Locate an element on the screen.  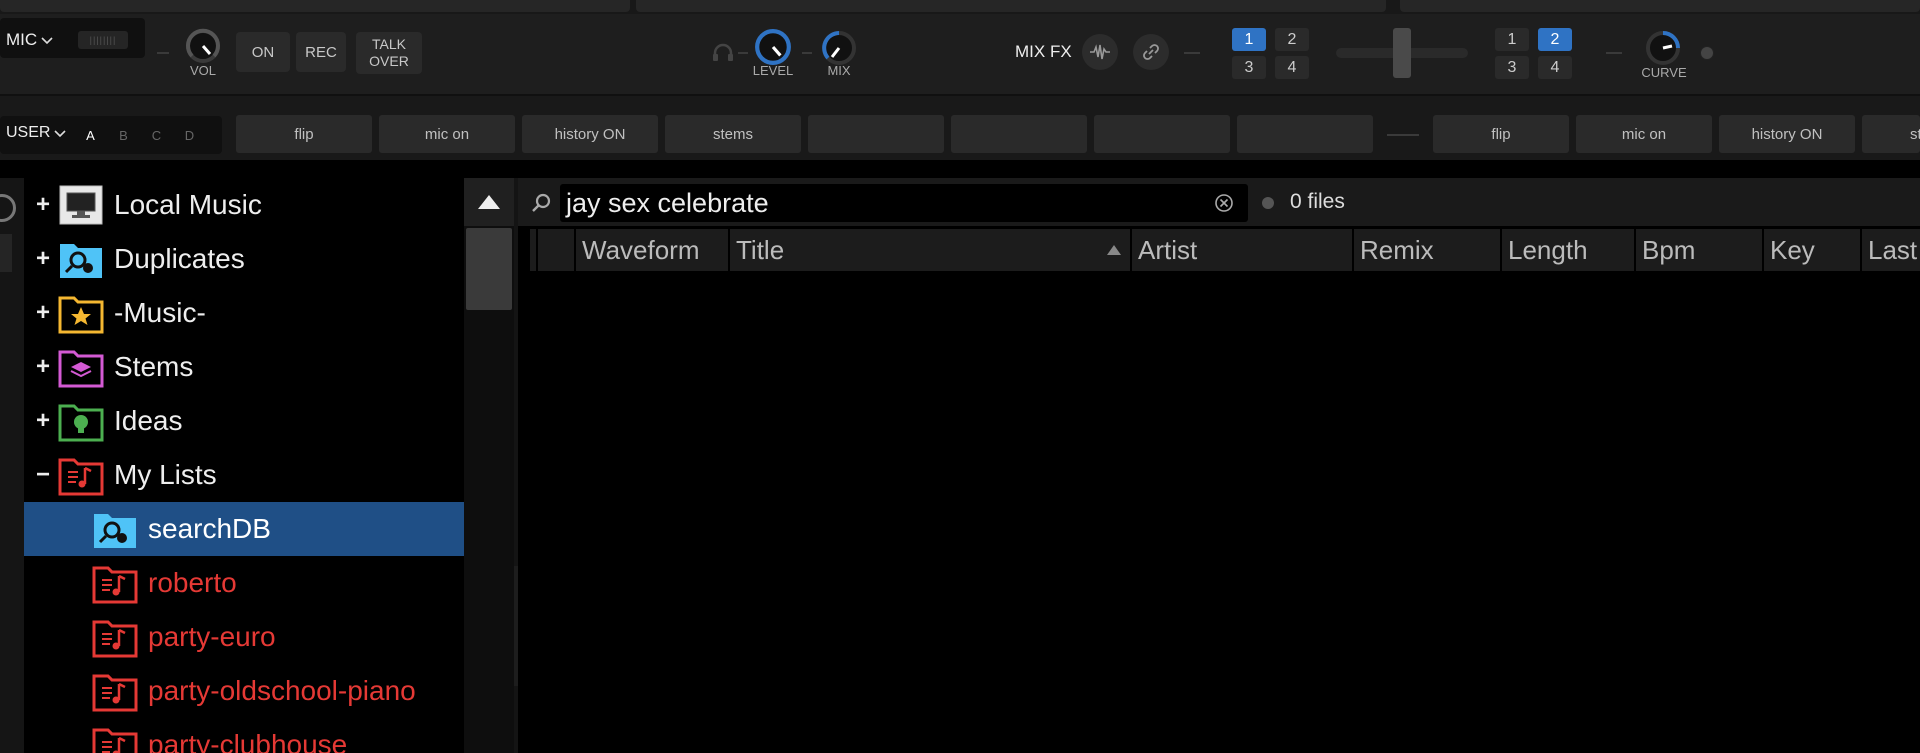
waveform-icon is located at coordinates (1100, 52).